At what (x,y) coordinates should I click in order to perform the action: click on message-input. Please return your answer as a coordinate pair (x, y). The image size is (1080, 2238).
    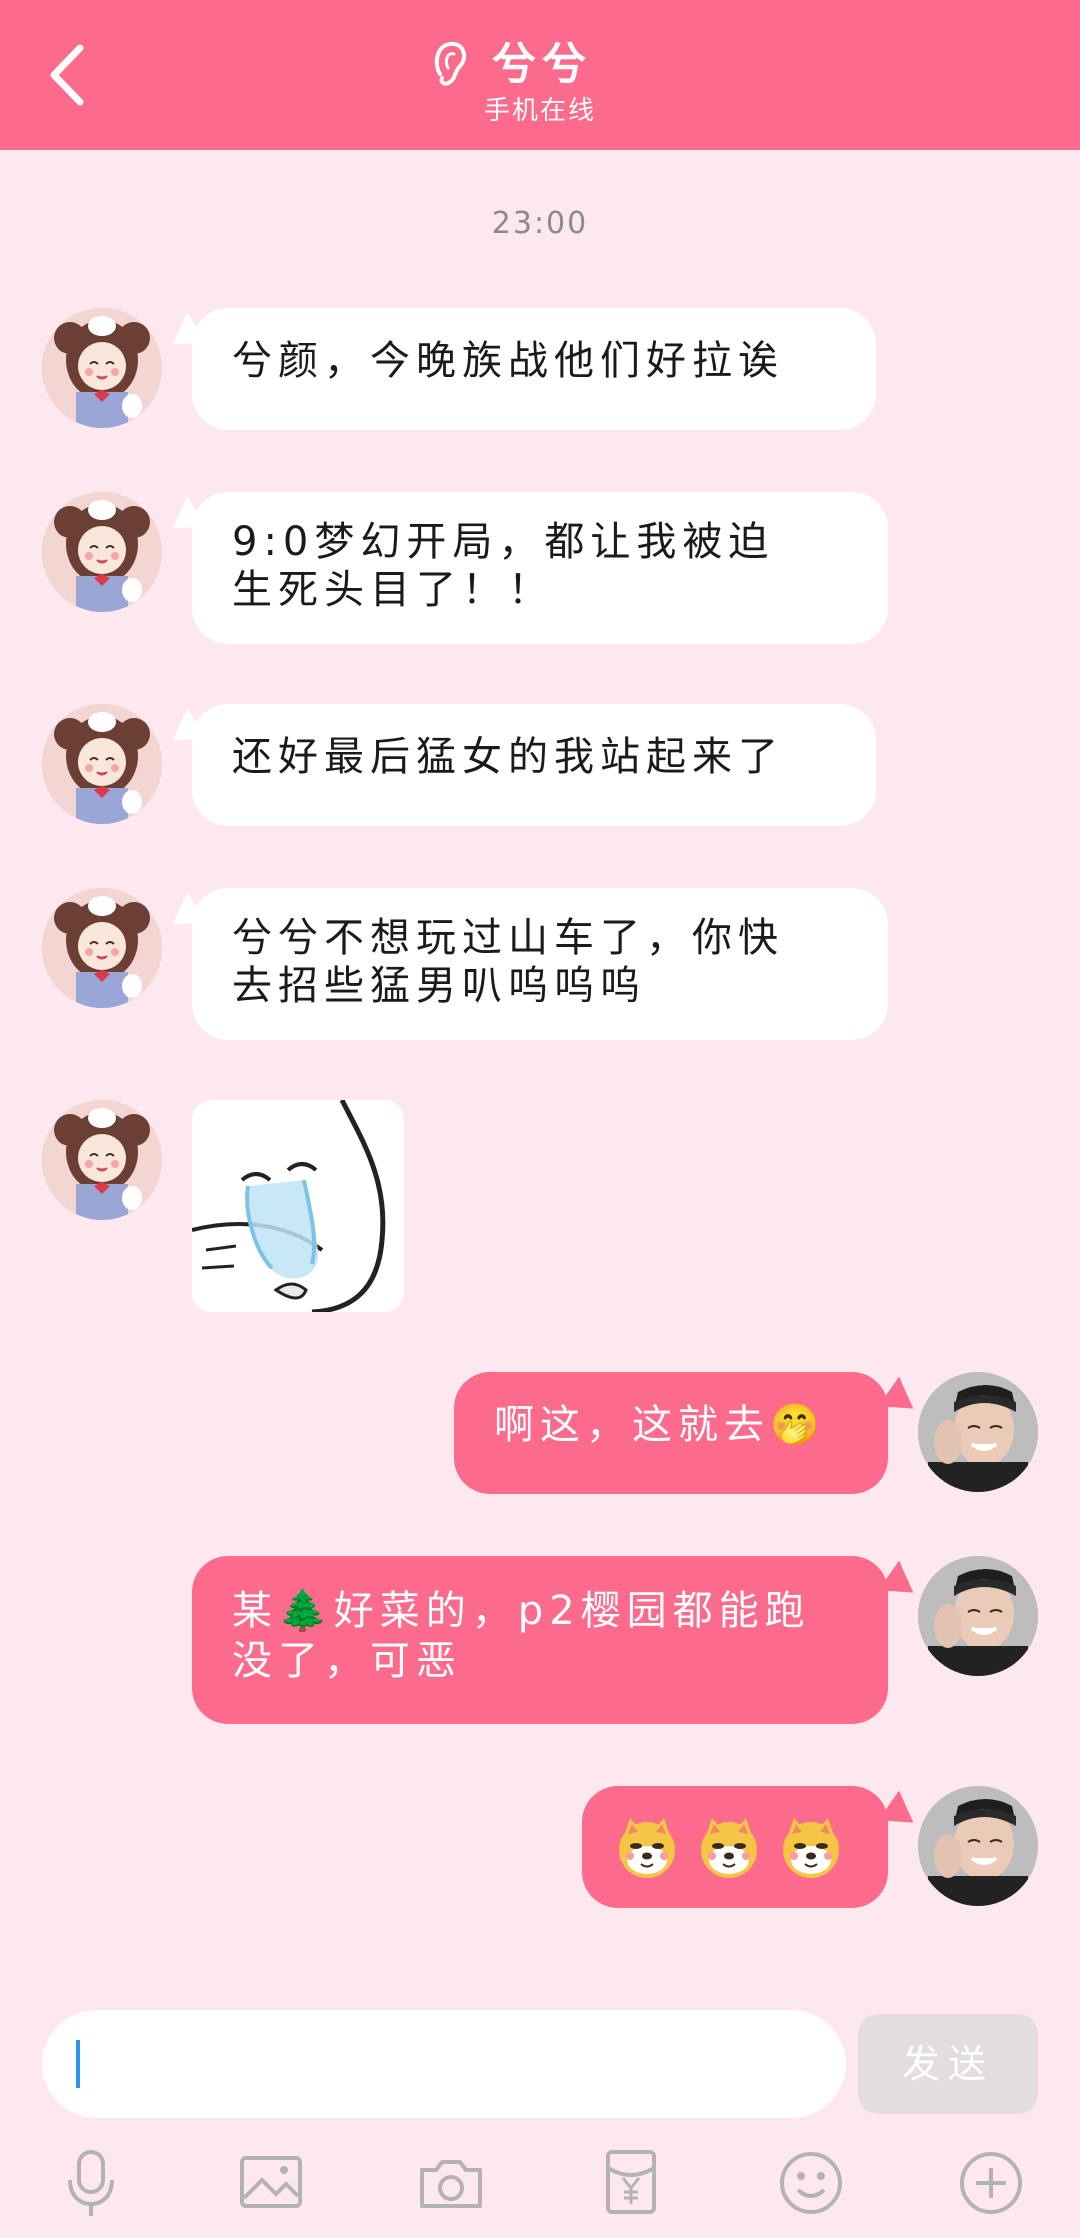
    Looking at the image, I should click on (444, 2064).